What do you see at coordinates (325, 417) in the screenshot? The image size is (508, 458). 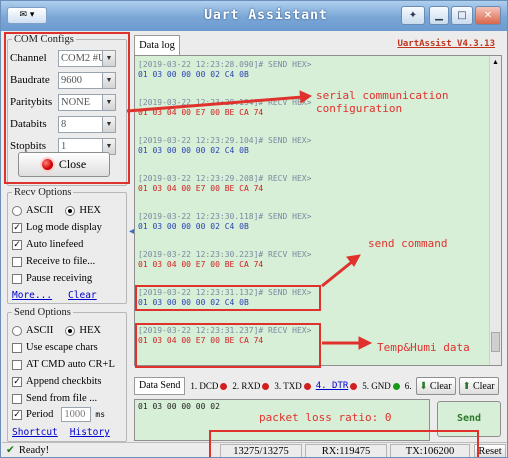 I see `annotation-packet-loss: packet loss ratio: 0` at bounding box center [325, 417].